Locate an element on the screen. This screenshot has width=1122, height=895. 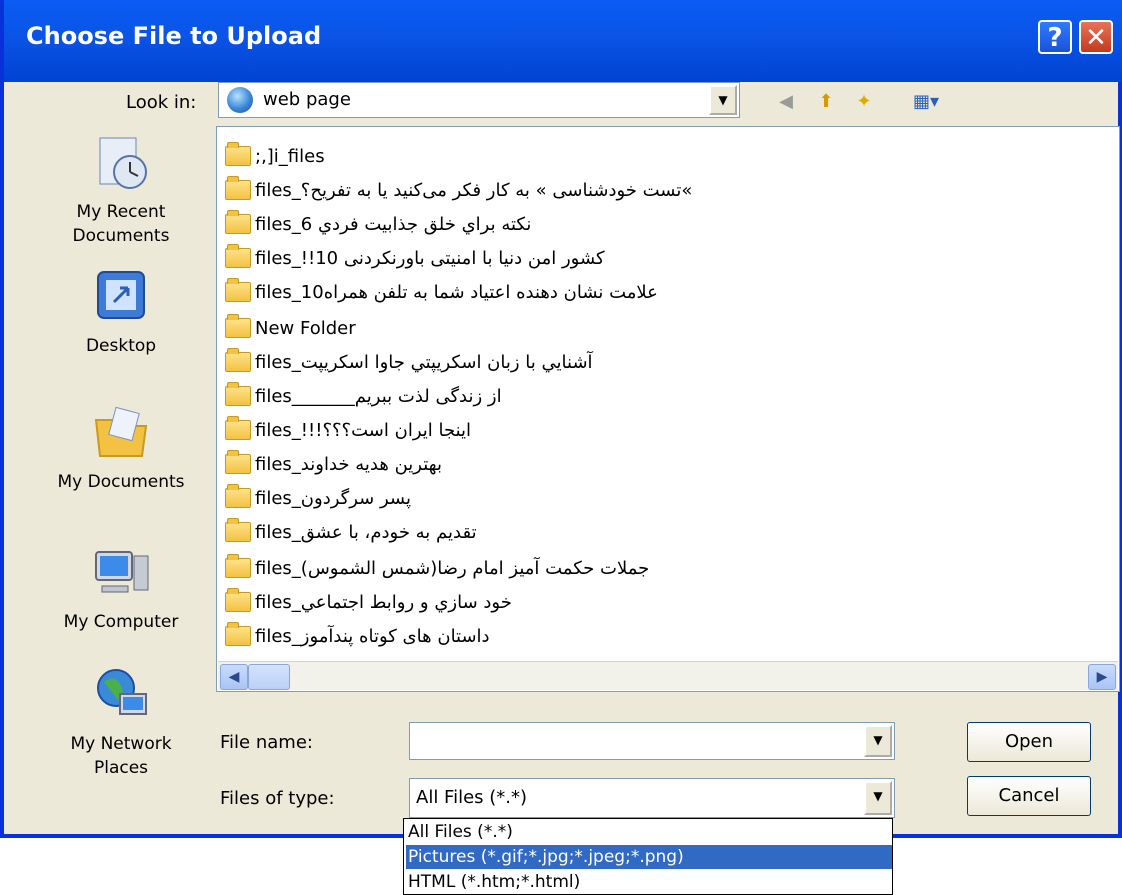
filetype-option: All Files (*.*) is located at coordinates (649, 832).